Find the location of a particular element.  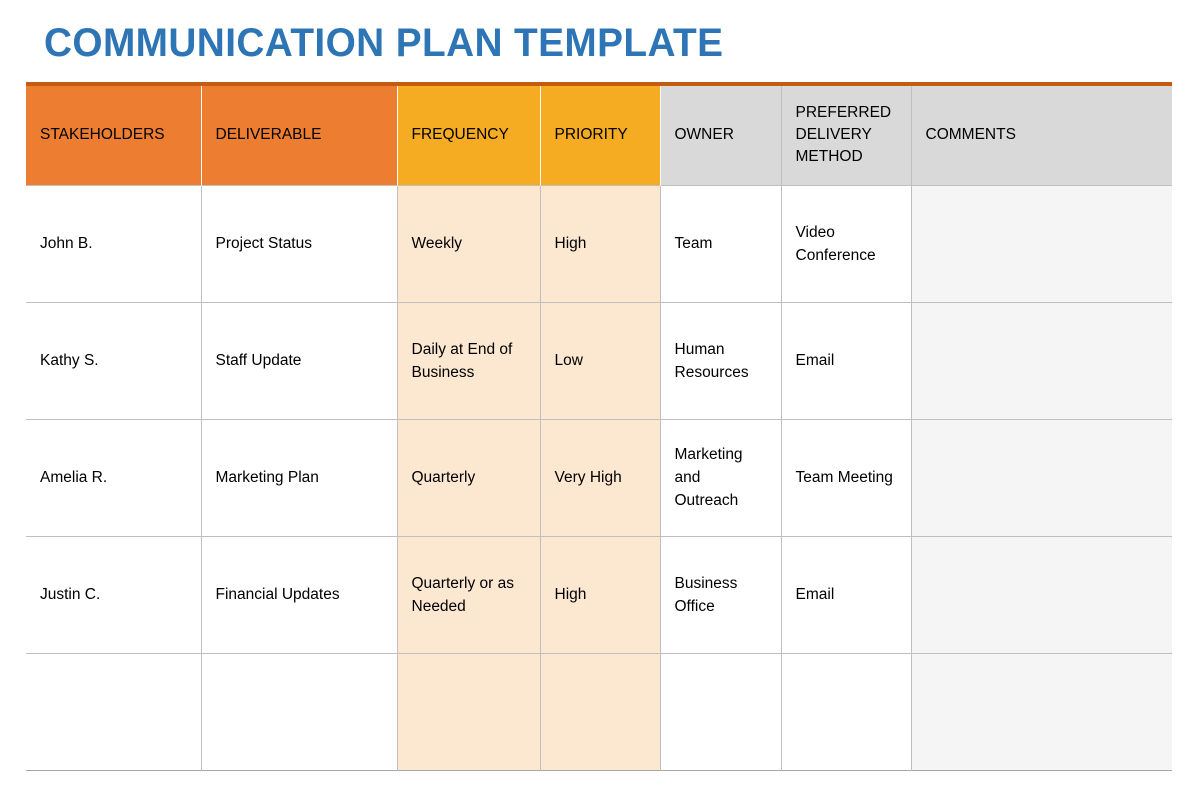

column-header-priority: PRIORITY is located at coordinates (600, 135).